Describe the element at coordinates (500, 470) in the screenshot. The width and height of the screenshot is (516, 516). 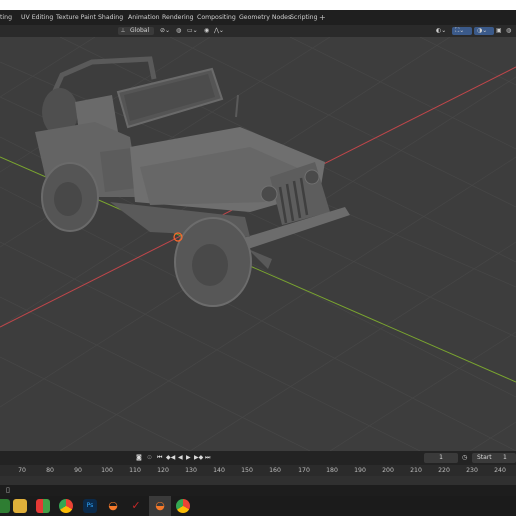
I see `ruler-tick: 240` at that location.